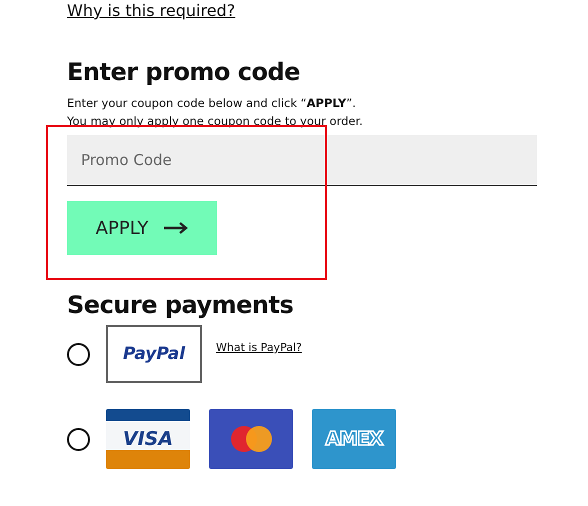  Describe the element at coordinates (148, 439) in the screenshot. I see `visa-card-icon: VISA` at that location.